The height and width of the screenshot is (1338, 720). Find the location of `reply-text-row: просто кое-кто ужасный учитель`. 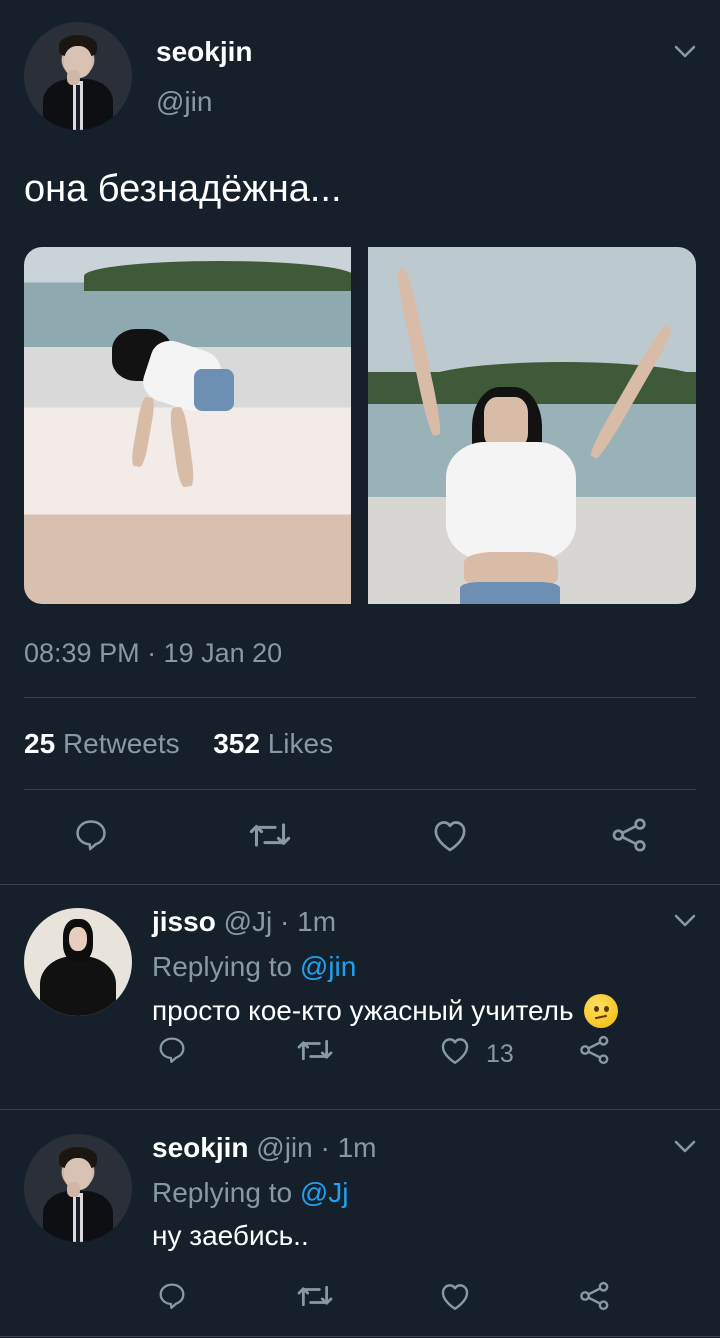

reply-text-row: просто кое-кто ужасный учитель is located at coordinates (385, 1011).